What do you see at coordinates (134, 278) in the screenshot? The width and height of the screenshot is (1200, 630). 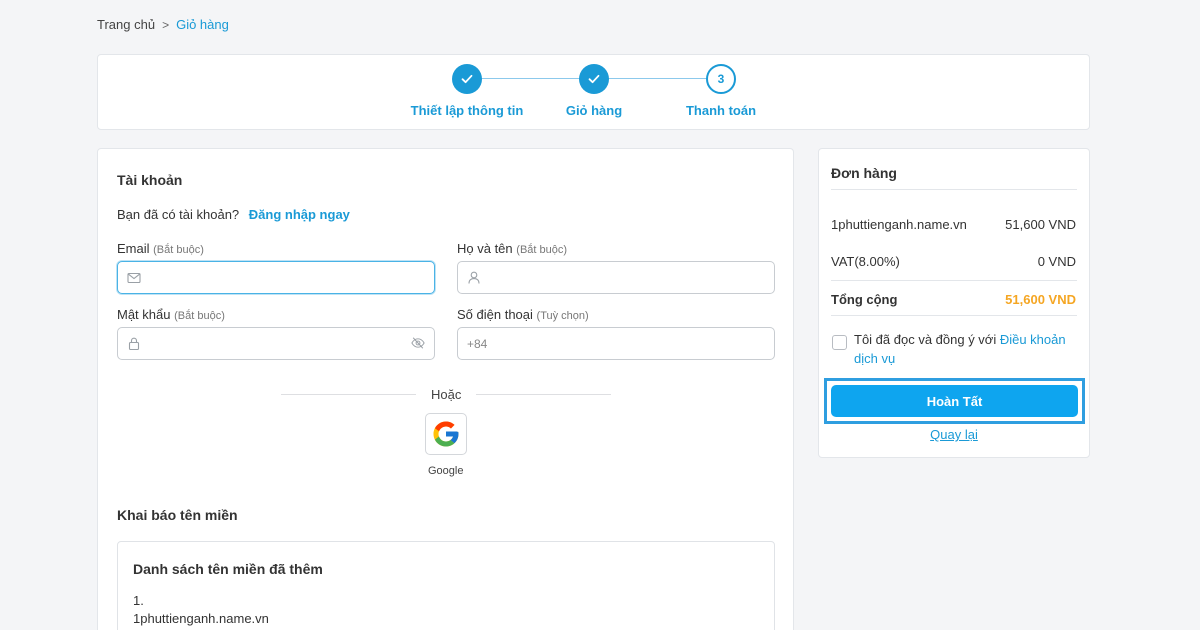 I see `mail-icon` at bounding box center [134, 278].